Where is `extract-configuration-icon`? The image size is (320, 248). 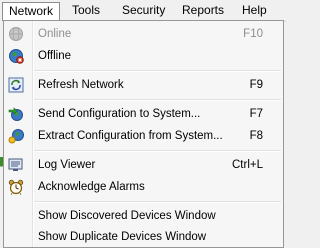
extract-configuration-icon is located at coordinates (16, 136).